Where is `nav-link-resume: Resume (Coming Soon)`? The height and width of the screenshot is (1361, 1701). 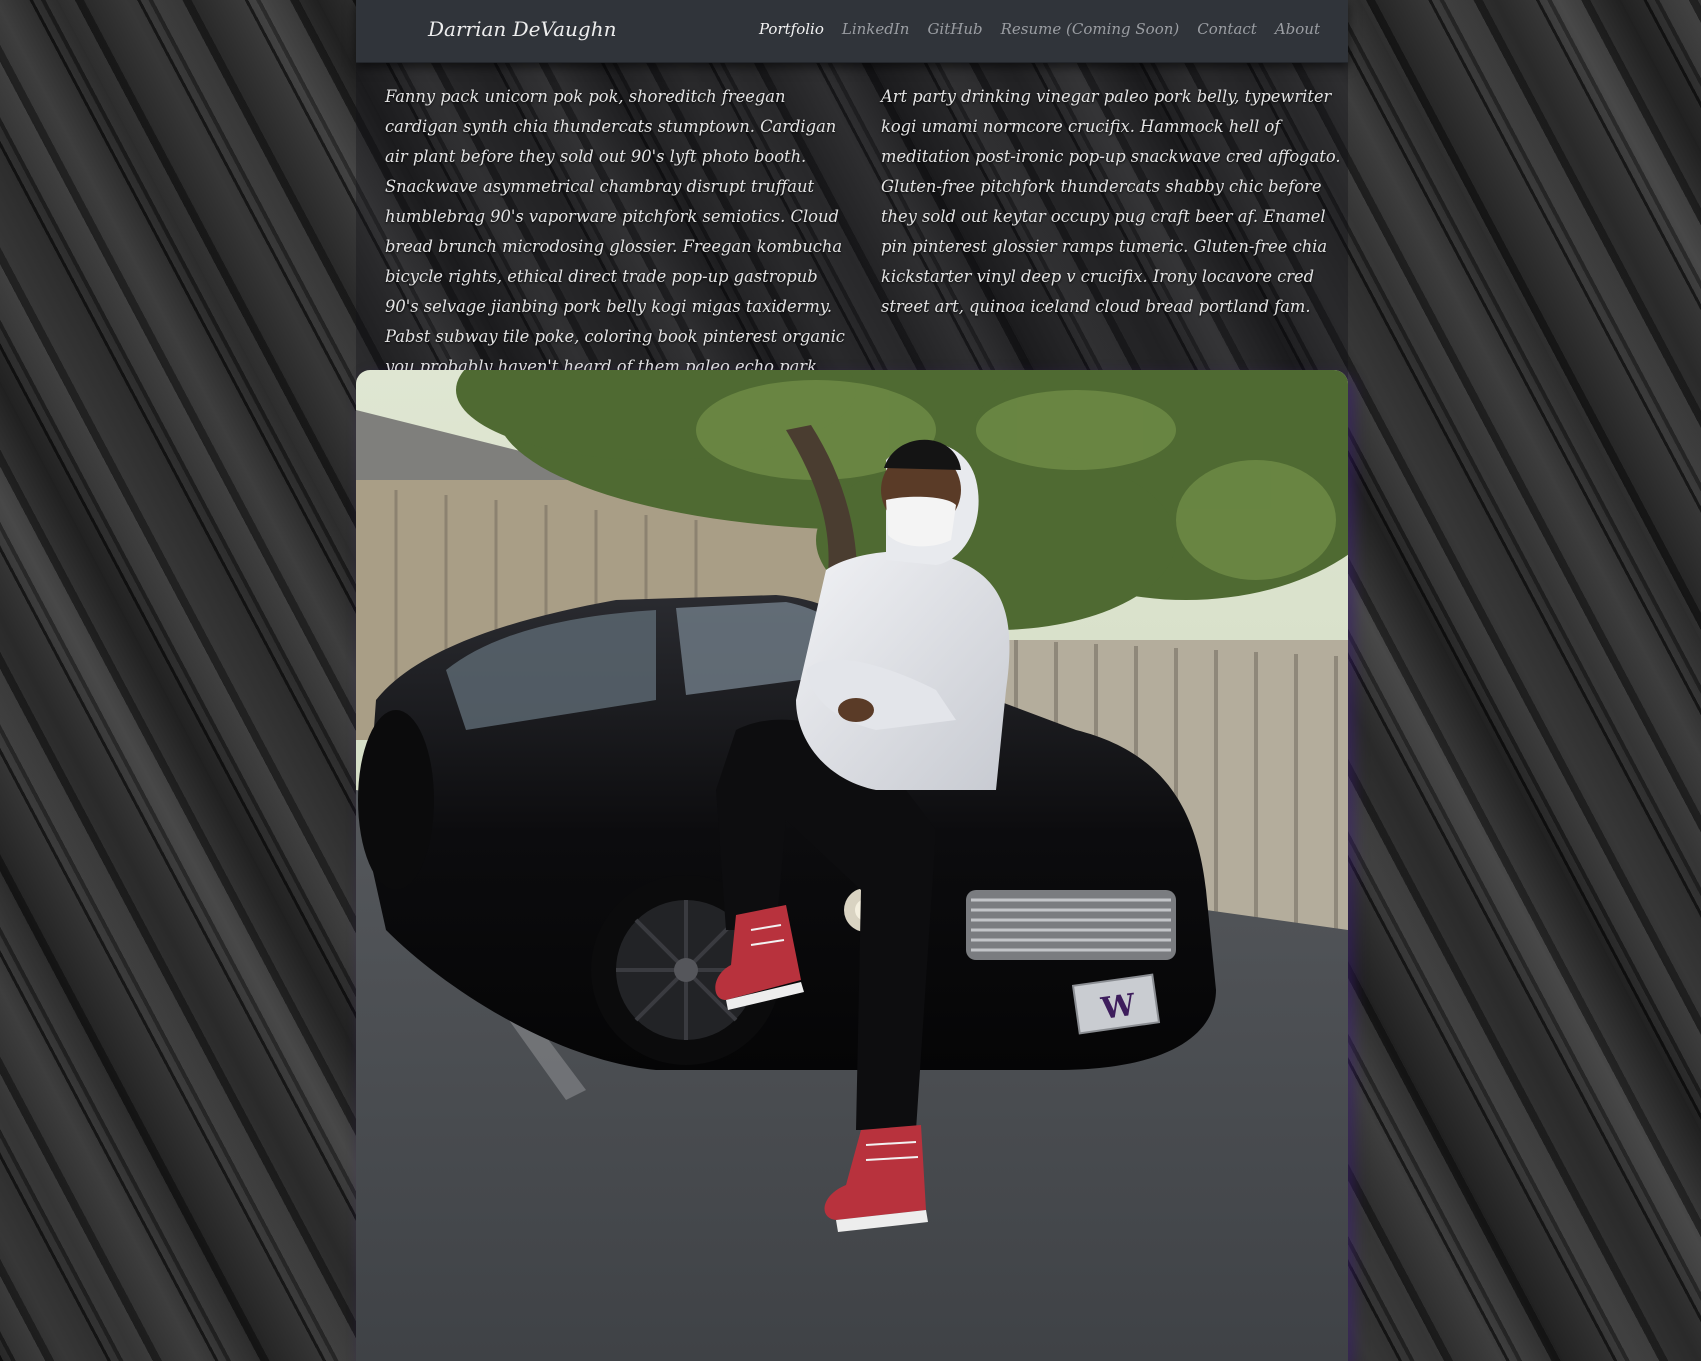
nav-link-resume: Resume (Coming Soon) is located at coordinates (1090, 29).